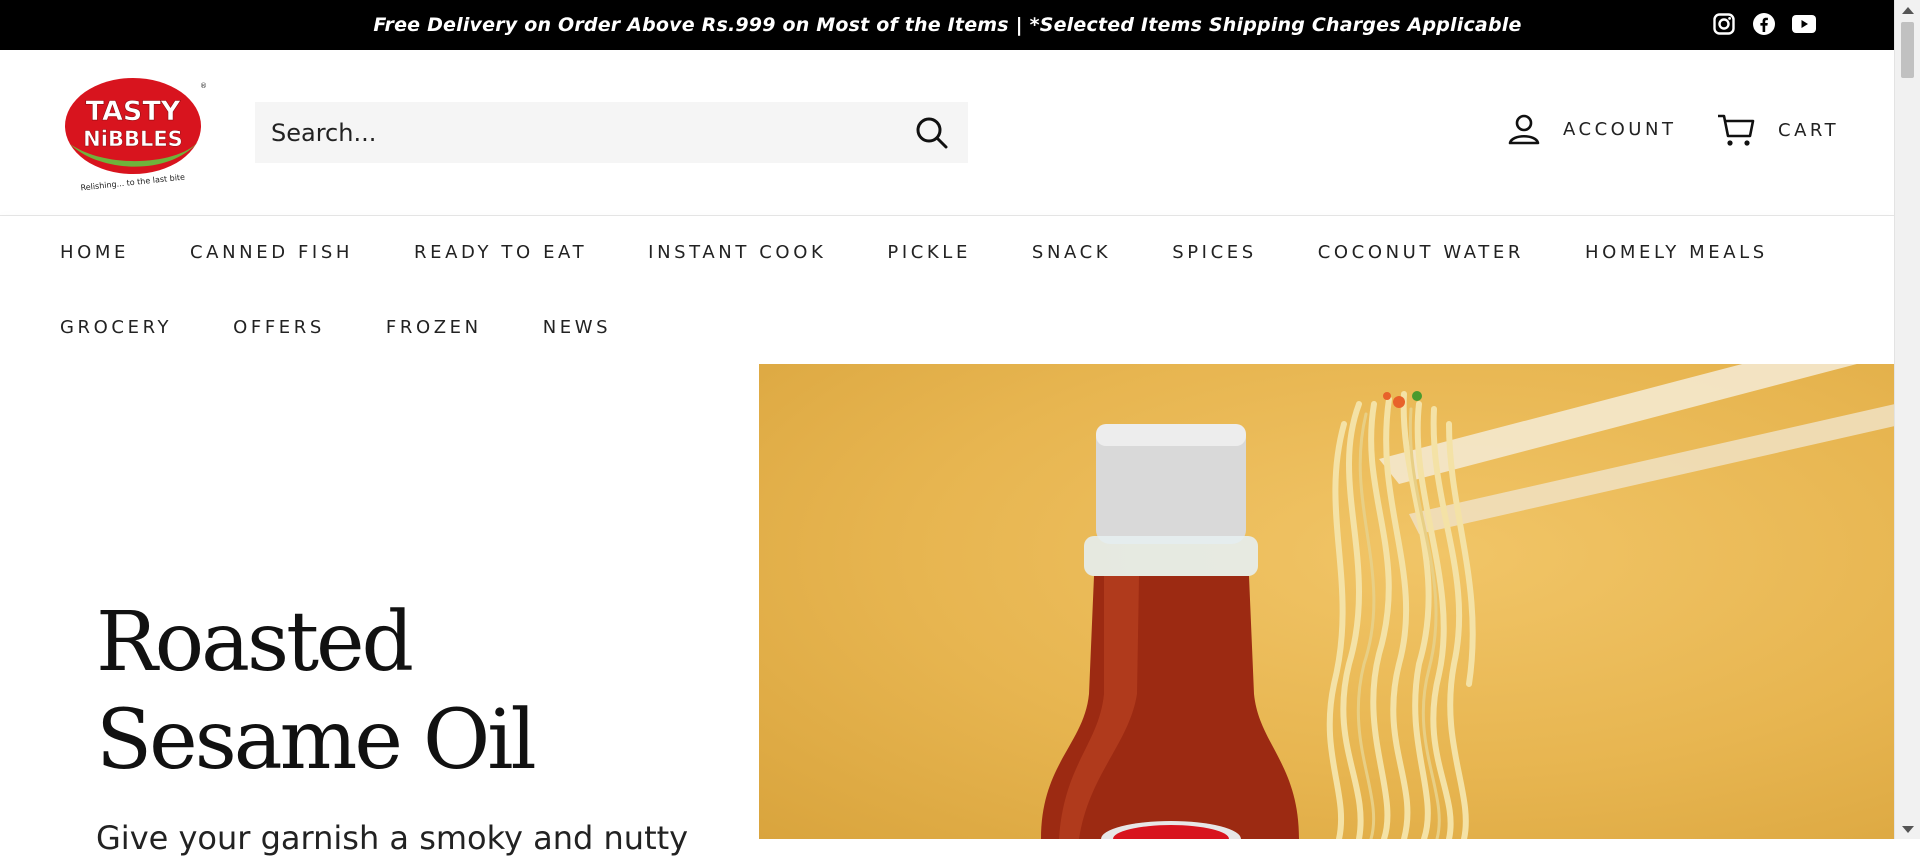  I want to click on nav-item-ready-to-eat: READY TO EAT, so click(500, 252).